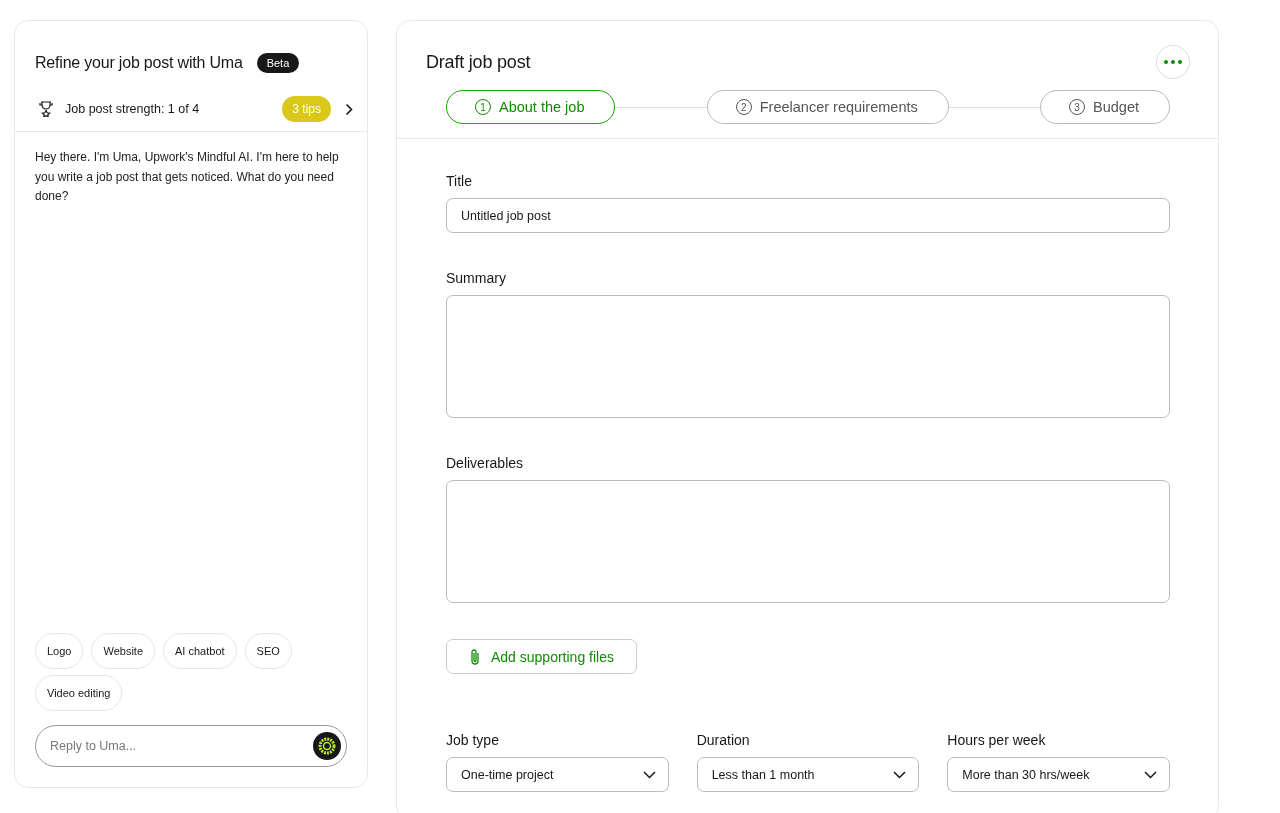  I want to click on suggestion-chip: Website, so click(123, 651).